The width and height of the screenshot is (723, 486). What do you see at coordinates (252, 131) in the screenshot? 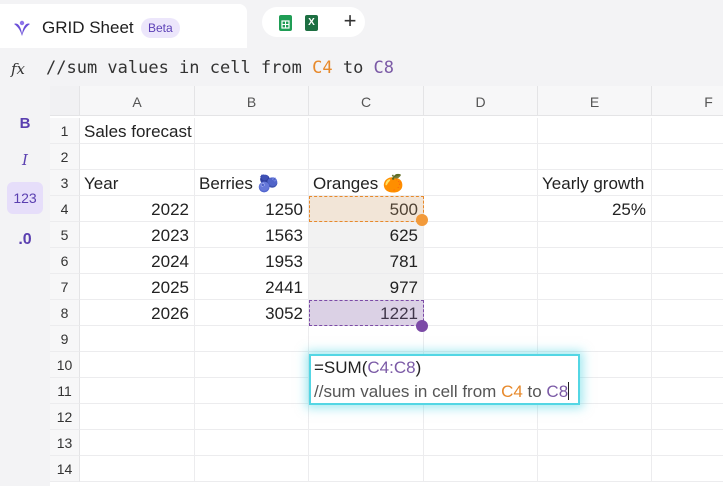
I see `cell-b1` at bounding box center [252, 131].